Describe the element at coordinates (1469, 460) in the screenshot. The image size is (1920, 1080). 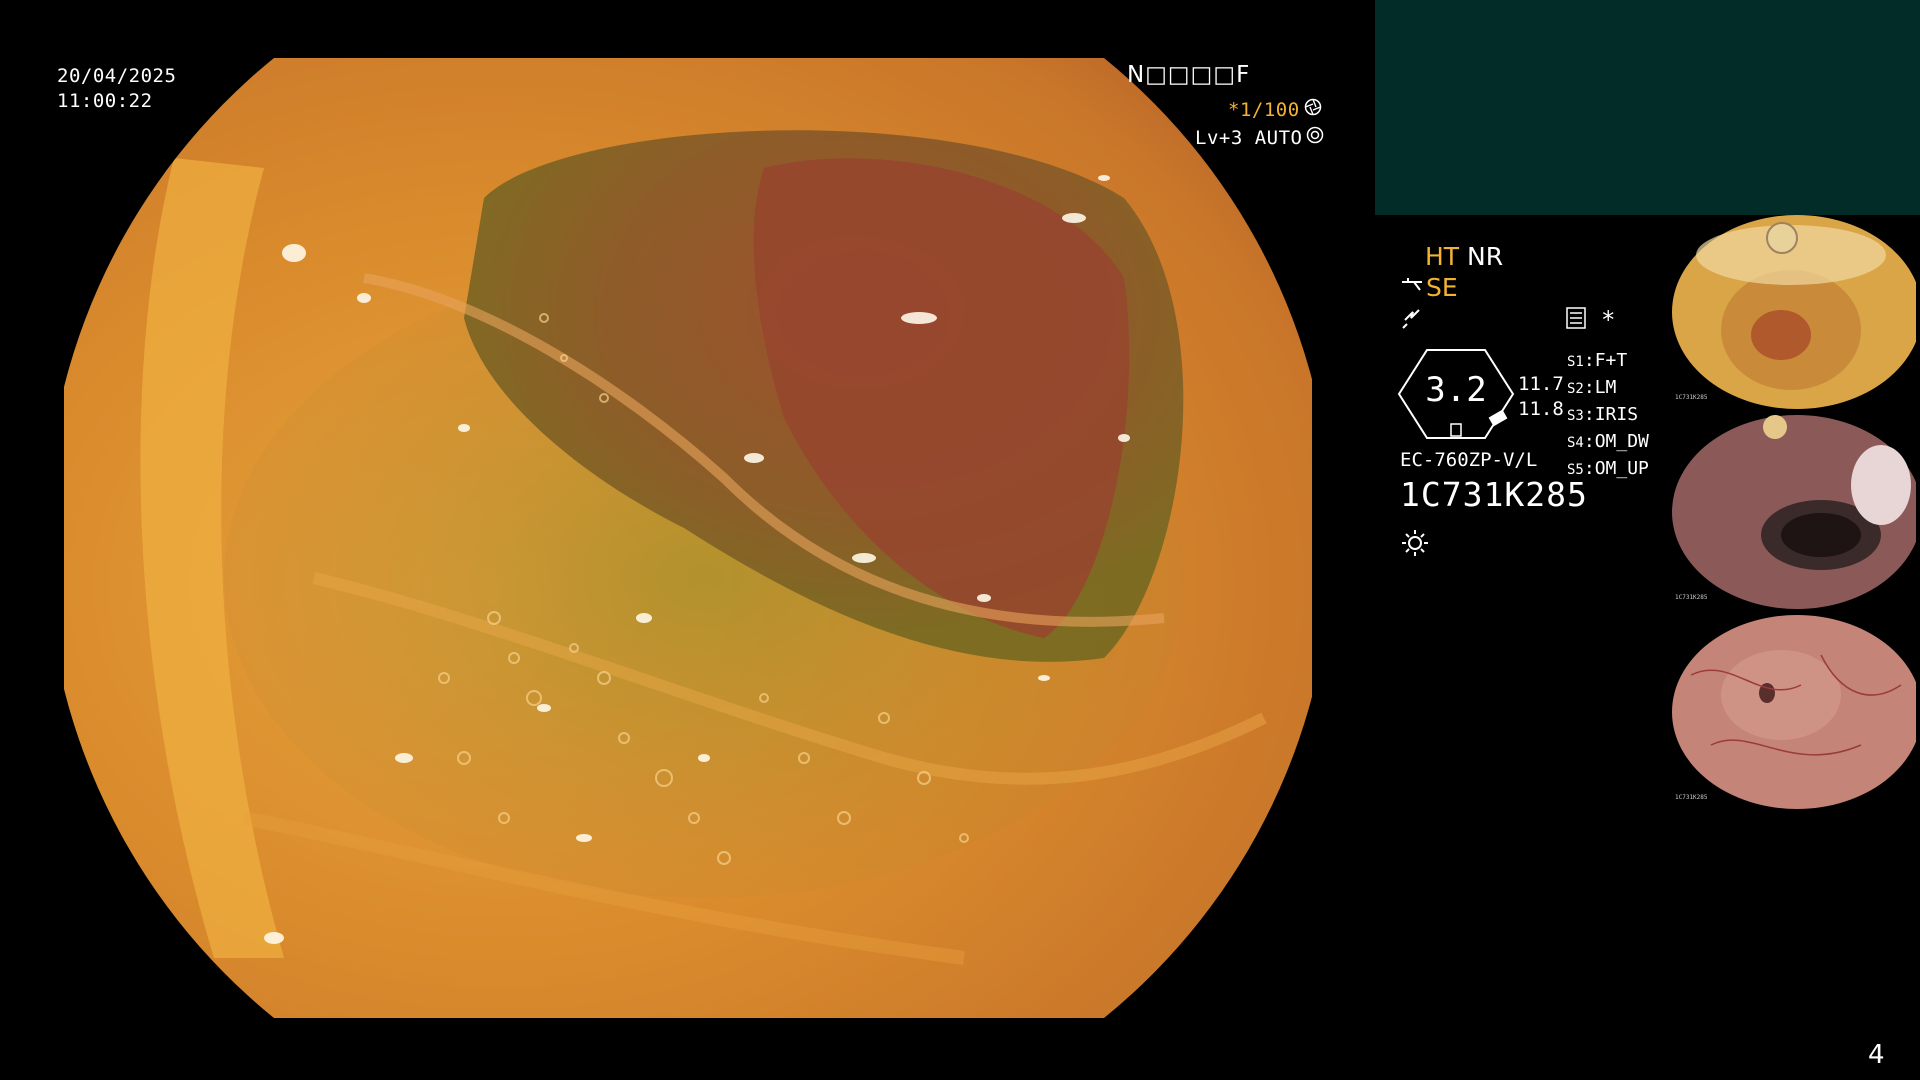
I see `scope-model: EC-760ZP-V/L` at that location.